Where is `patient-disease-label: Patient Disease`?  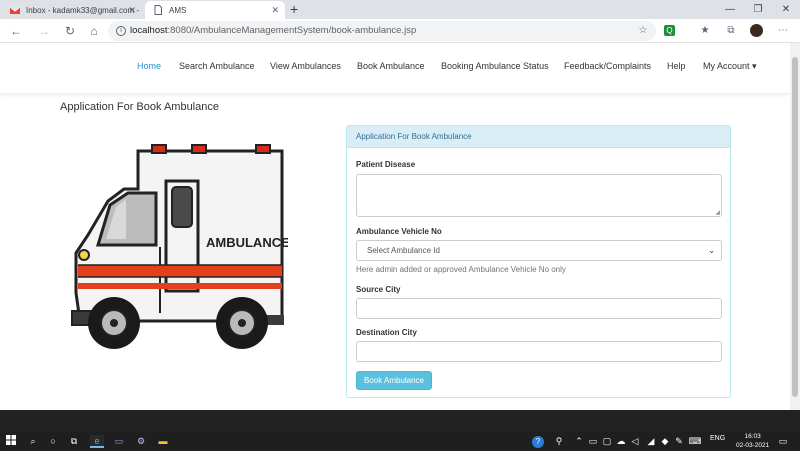 patient-disease-label: Patient Disease is located at coordinates (386, 164).